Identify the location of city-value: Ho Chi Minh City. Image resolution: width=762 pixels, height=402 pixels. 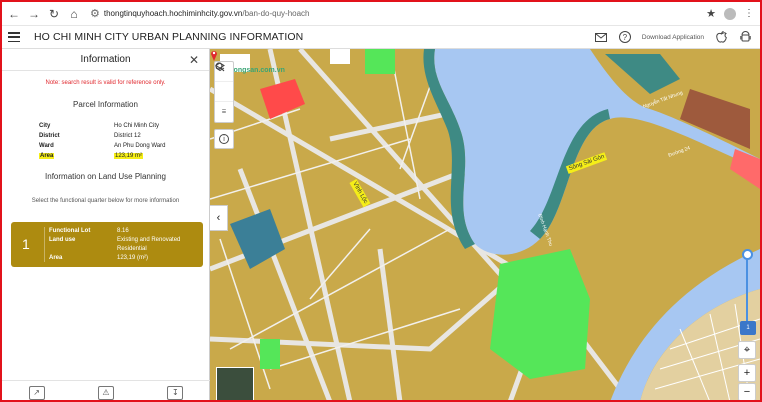
(137, 126).